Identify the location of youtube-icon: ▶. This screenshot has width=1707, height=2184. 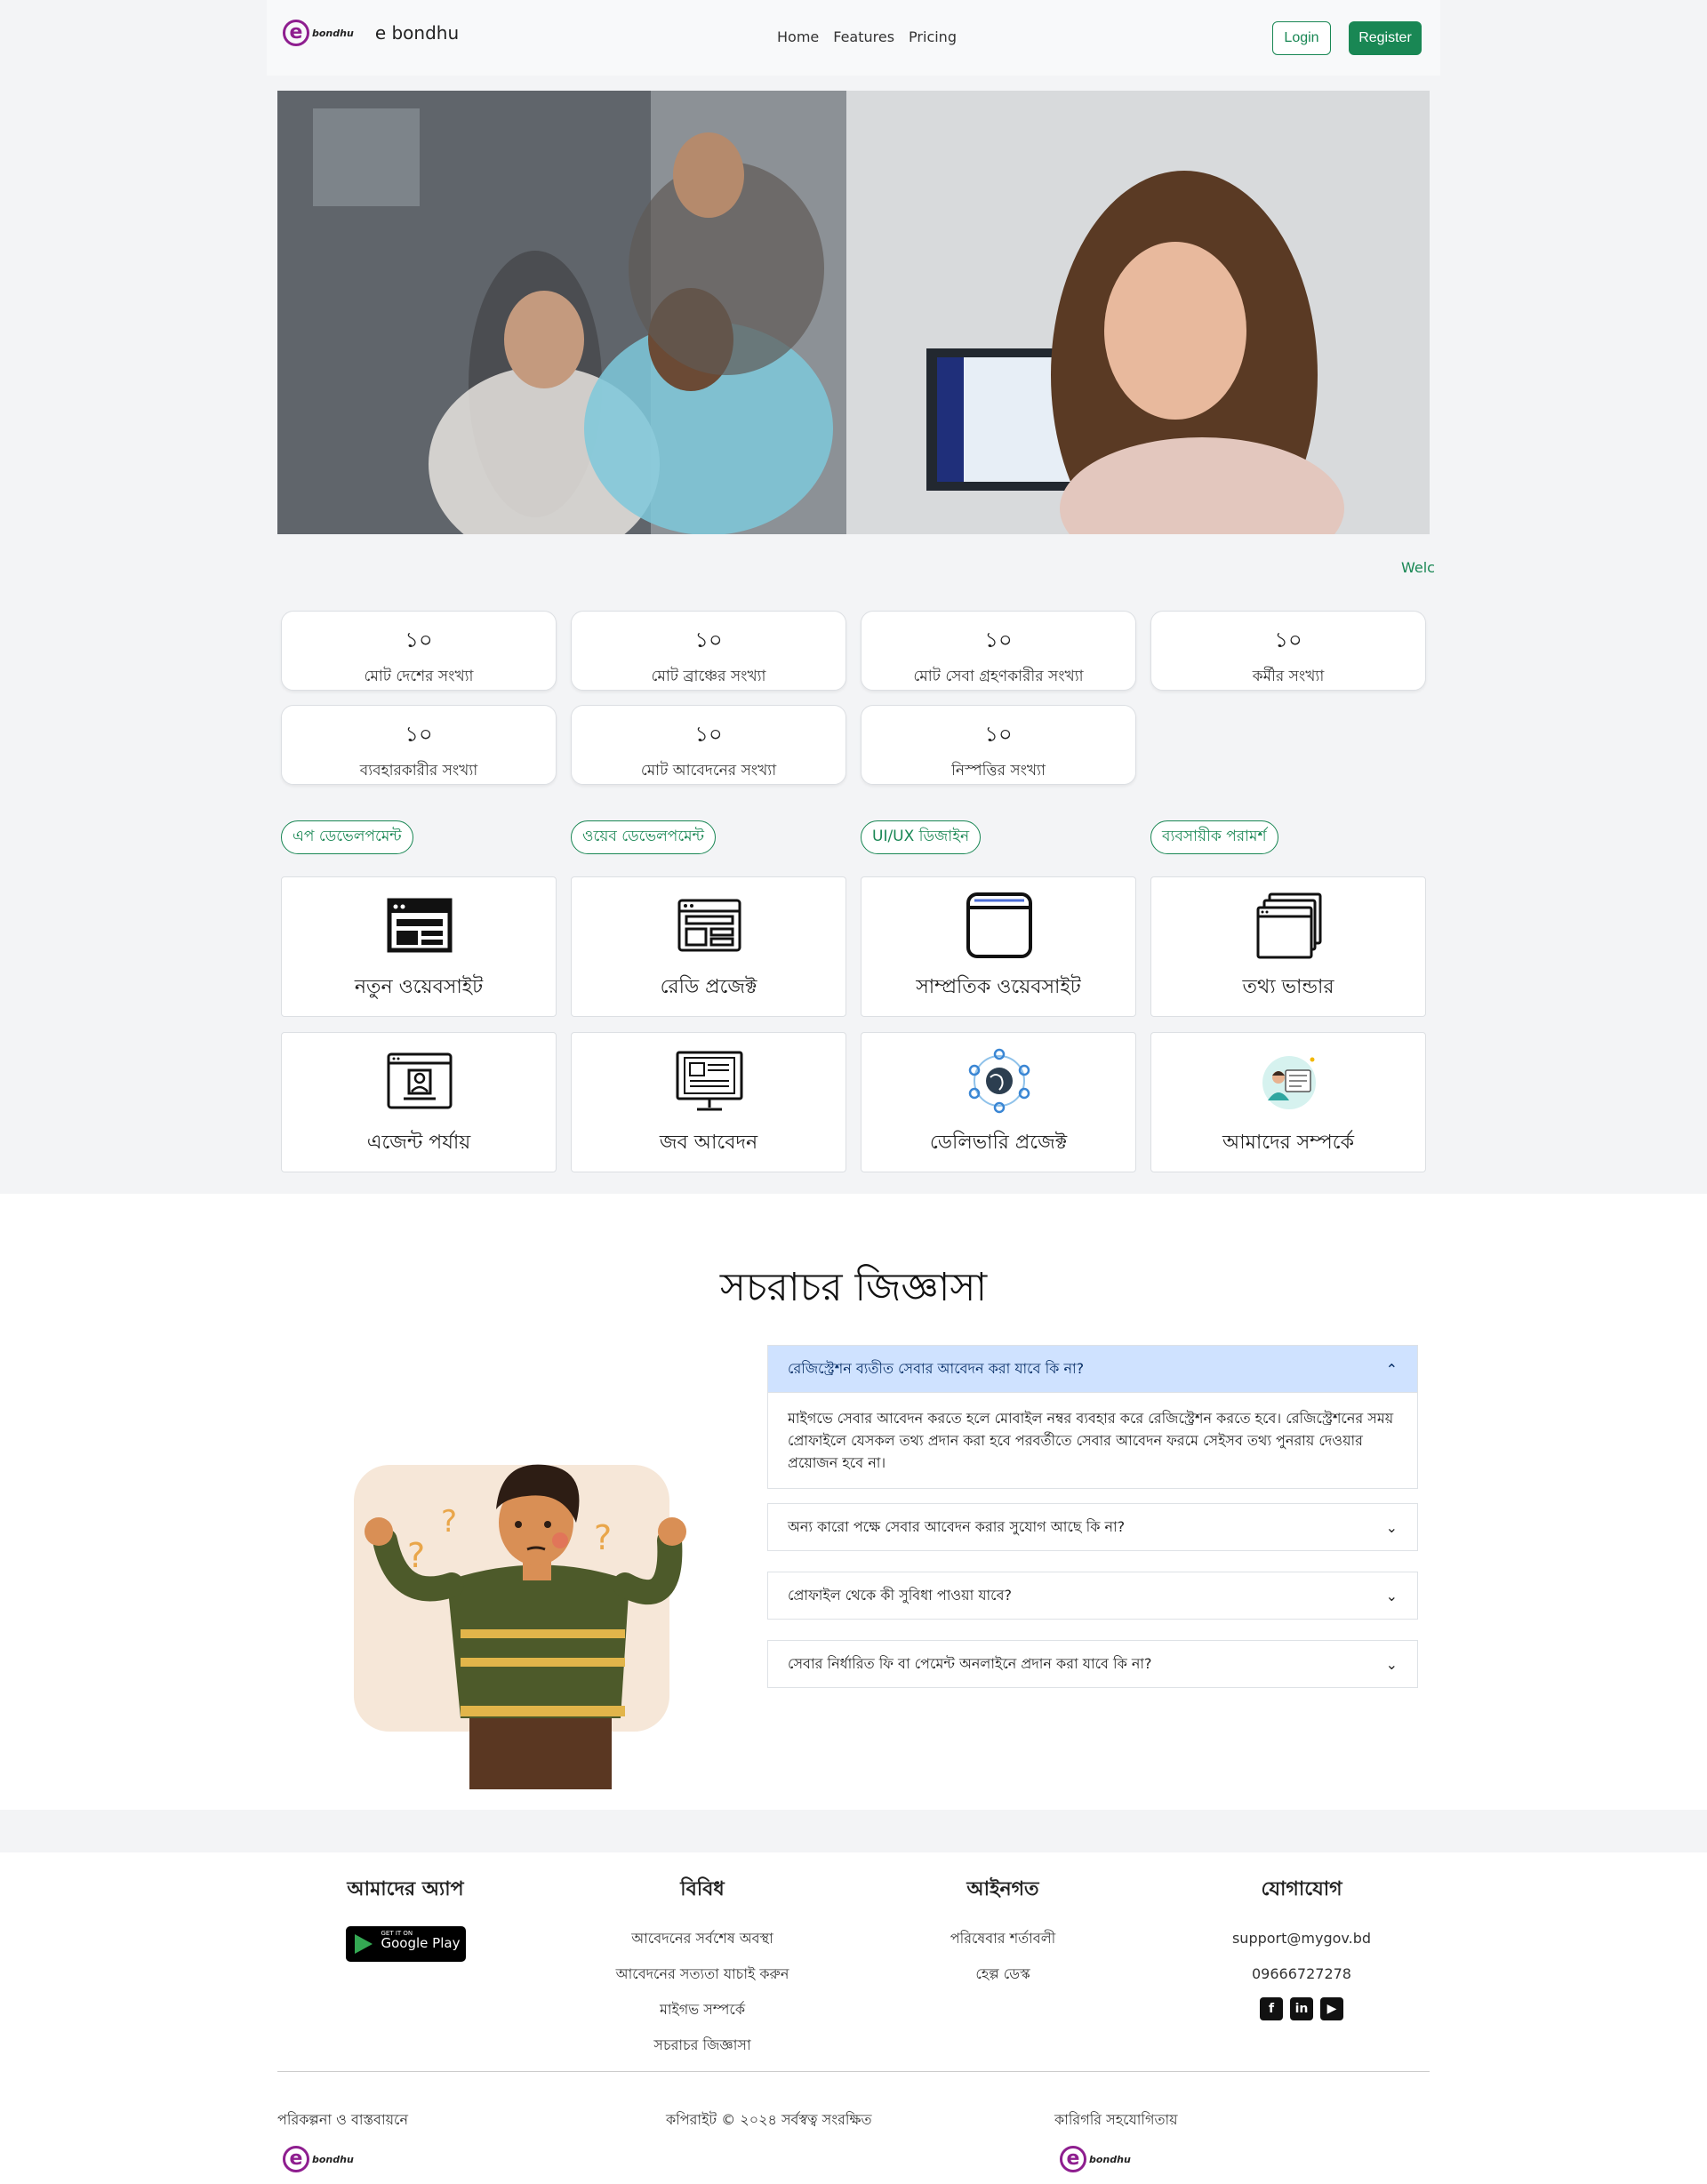
(1331, 2008).